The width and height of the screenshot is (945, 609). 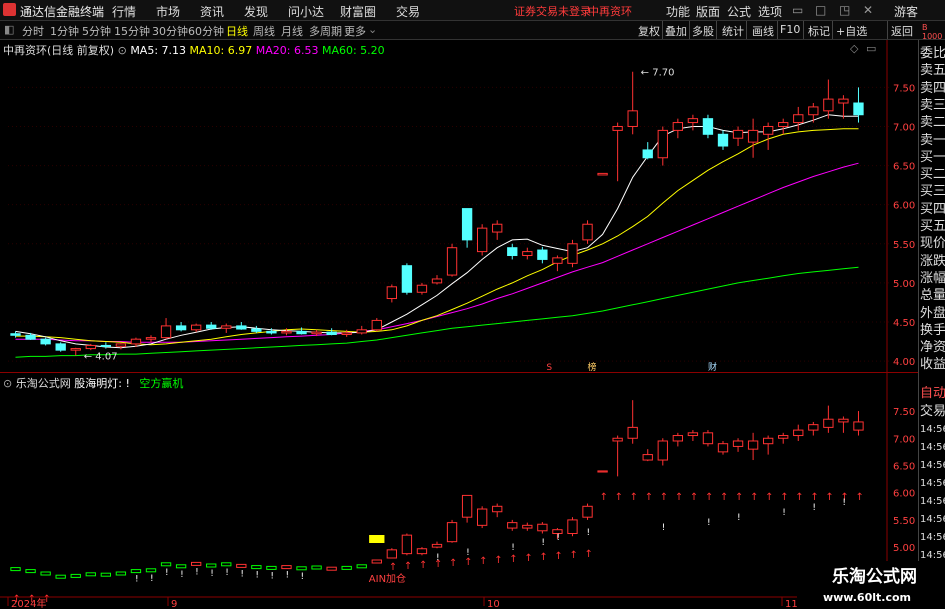 I want to click on indicator-value: !, so click(x=127, y=383).